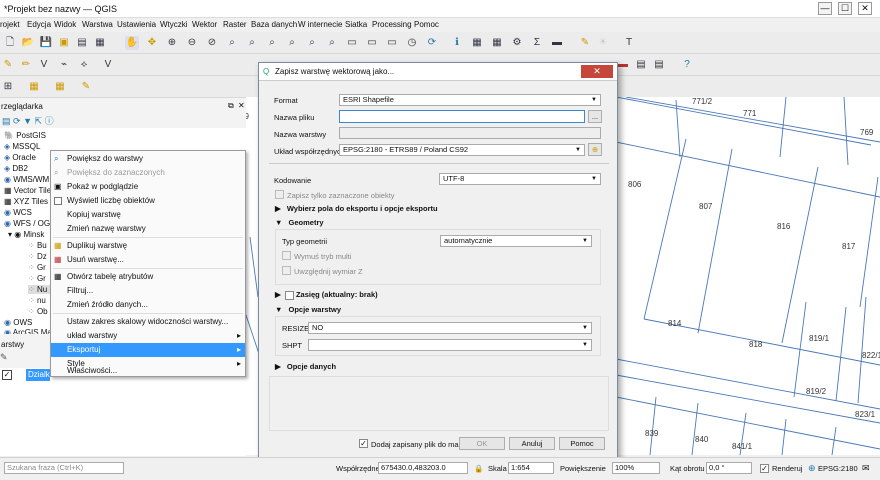 This screenshot has width=880, height=480. I want to click on annotations-icon: ☀, so click(603, 43).